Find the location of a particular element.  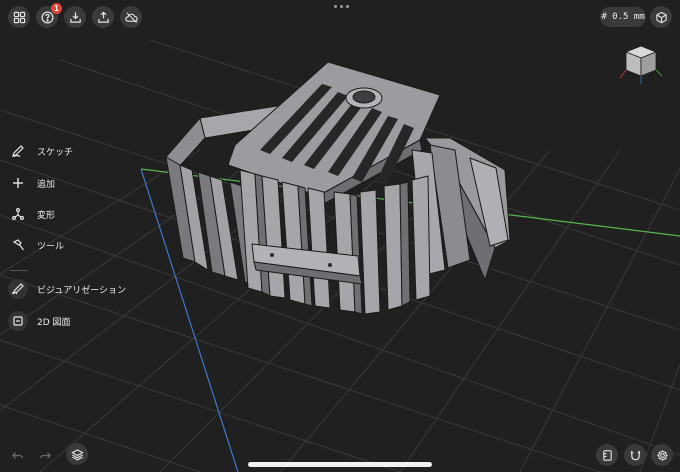

upload-tray-icon is located at coordinates (103, 17).